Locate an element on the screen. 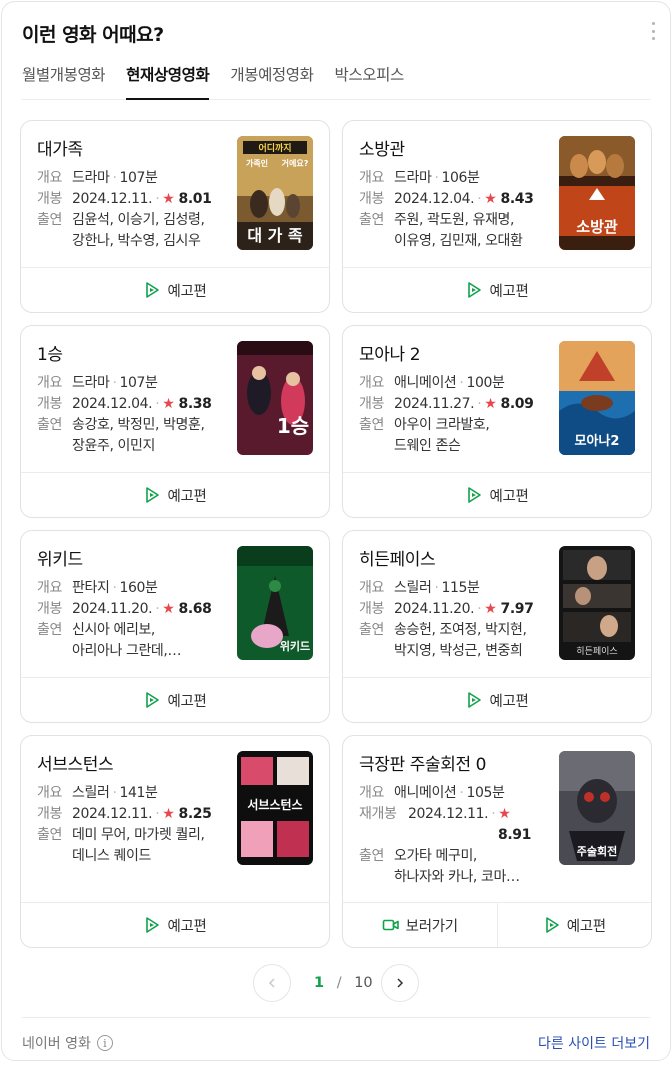 The image size is (672, 1090). rerelease-label: 재개봉 is located at coordinates (378, 814).